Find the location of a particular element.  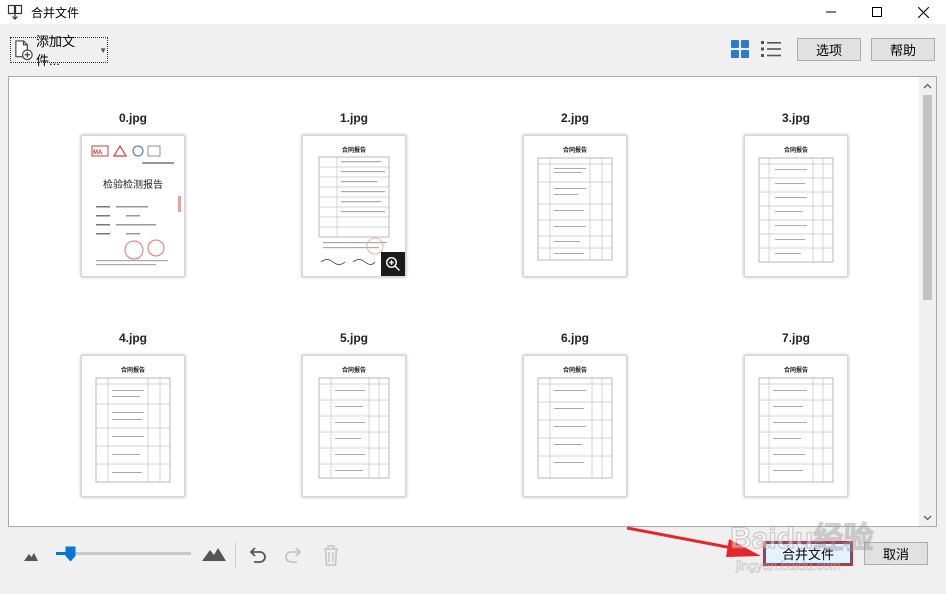

thumbnail-filename: 6.jpg is located at coordinates (574, 338).